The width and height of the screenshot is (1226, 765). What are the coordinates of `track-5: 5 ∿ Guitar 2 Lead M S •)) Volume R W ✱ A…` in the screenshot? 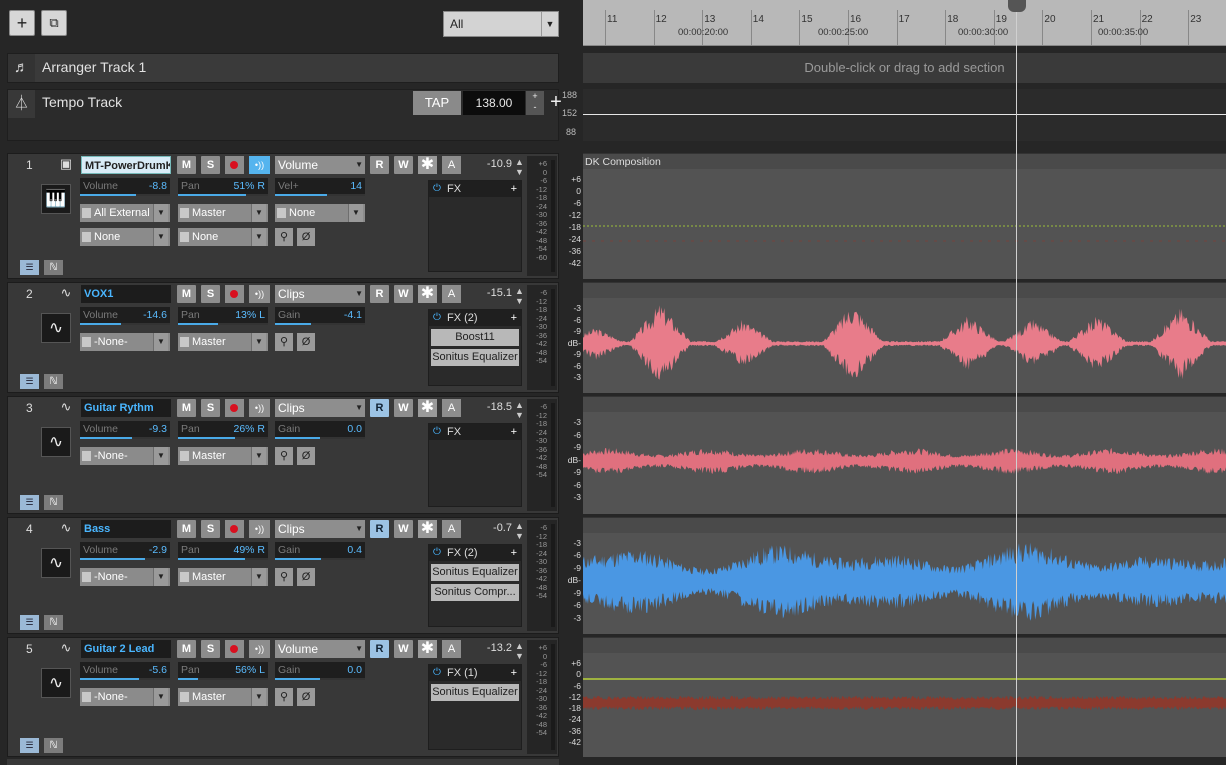 It's located at (283, 697).